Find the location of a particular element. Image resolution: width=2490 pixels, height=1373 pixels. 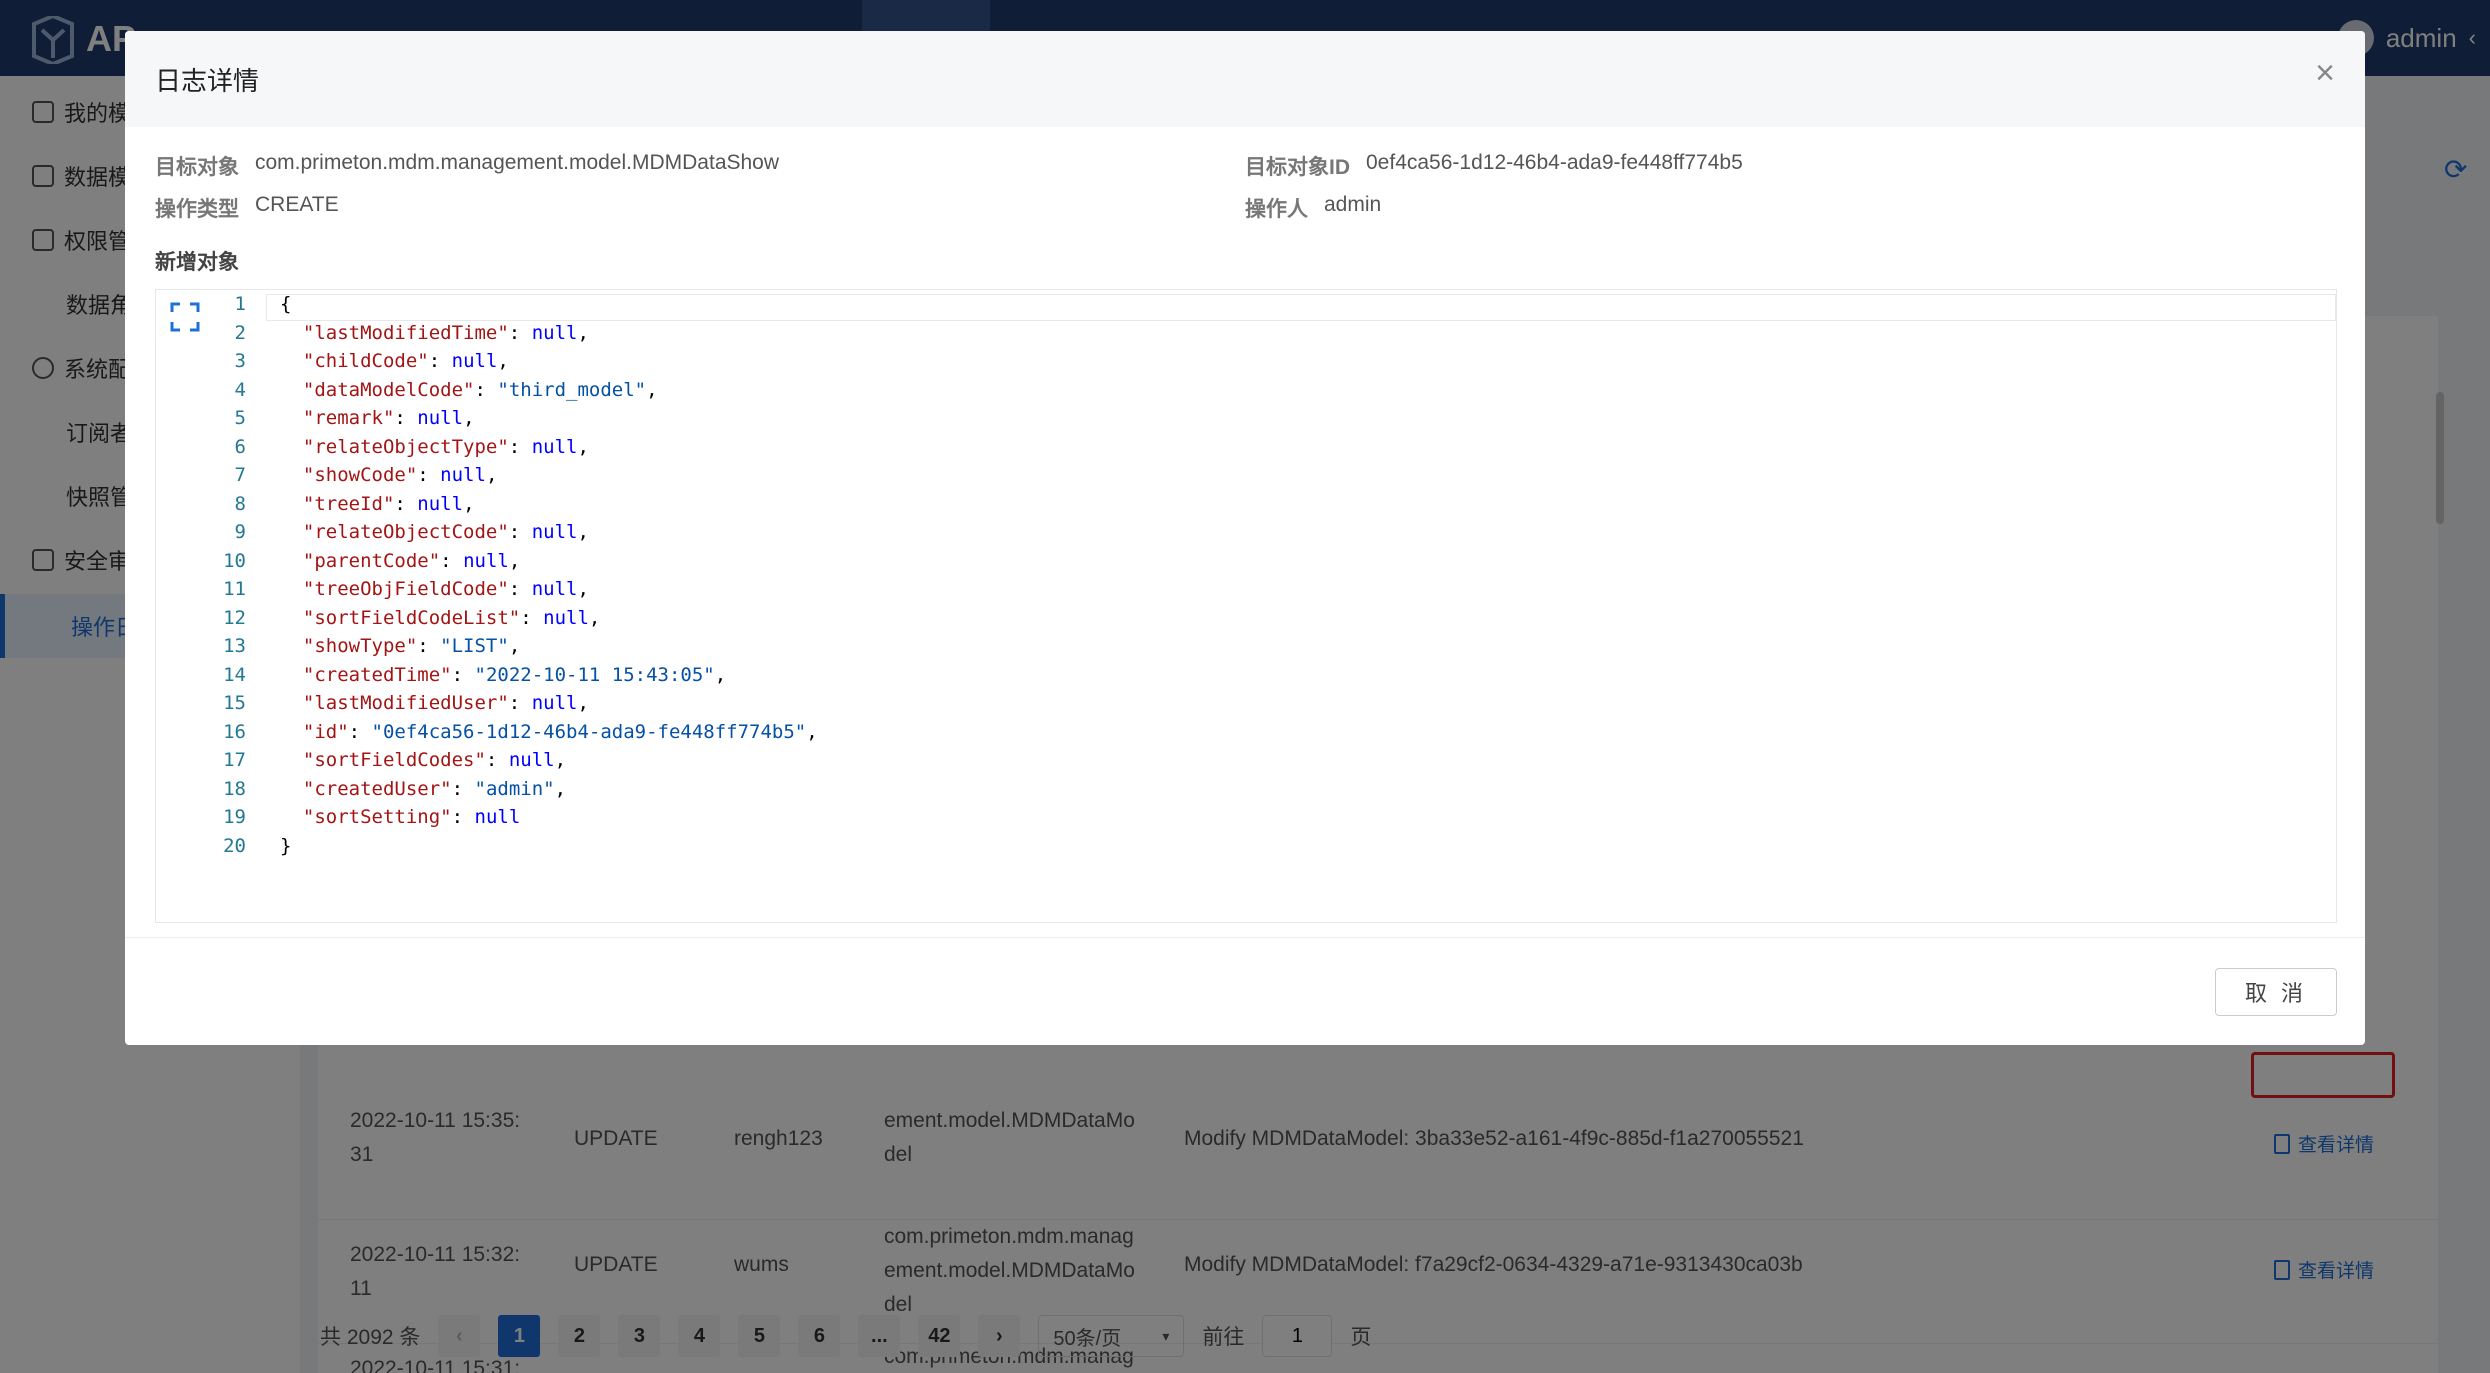

line-number: 13 is located at coordinates (234, 646).